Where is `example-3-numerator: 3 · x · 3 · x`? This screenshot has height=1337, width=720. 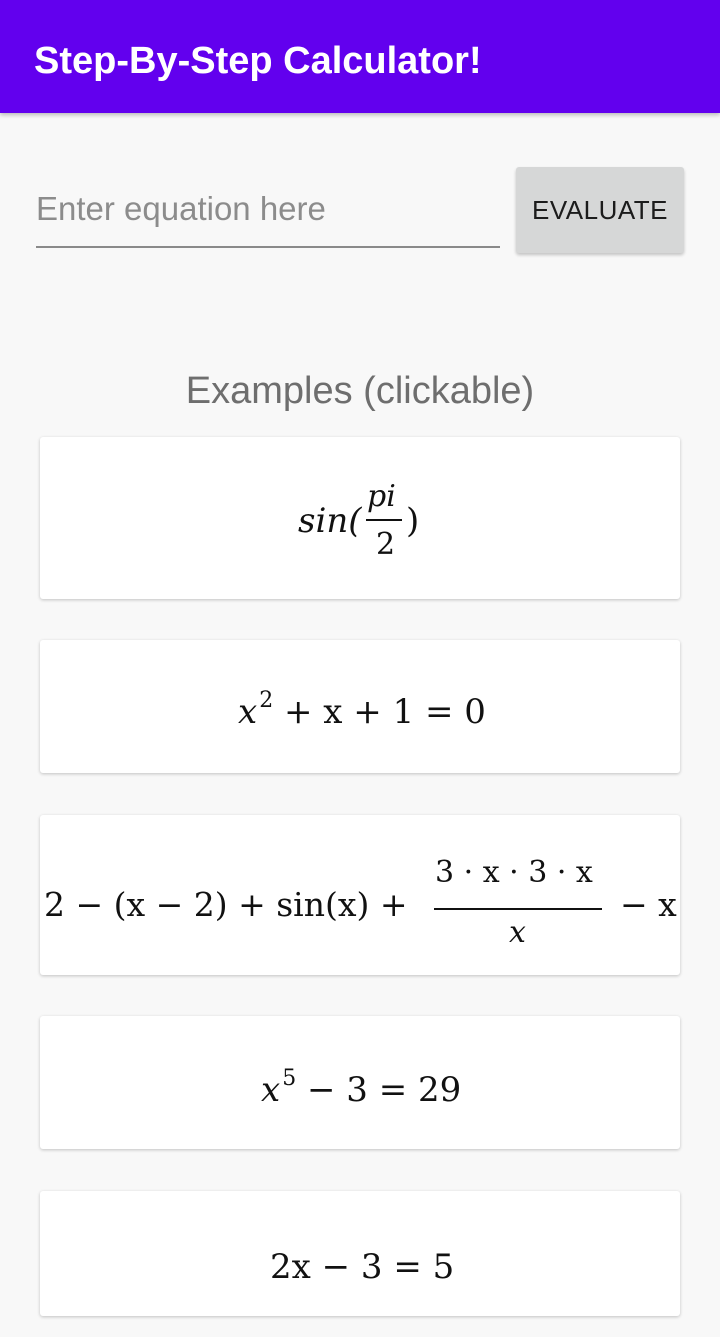 example-3-numerator: 3 · x · 3 · x is located at coordinates (514, 872).